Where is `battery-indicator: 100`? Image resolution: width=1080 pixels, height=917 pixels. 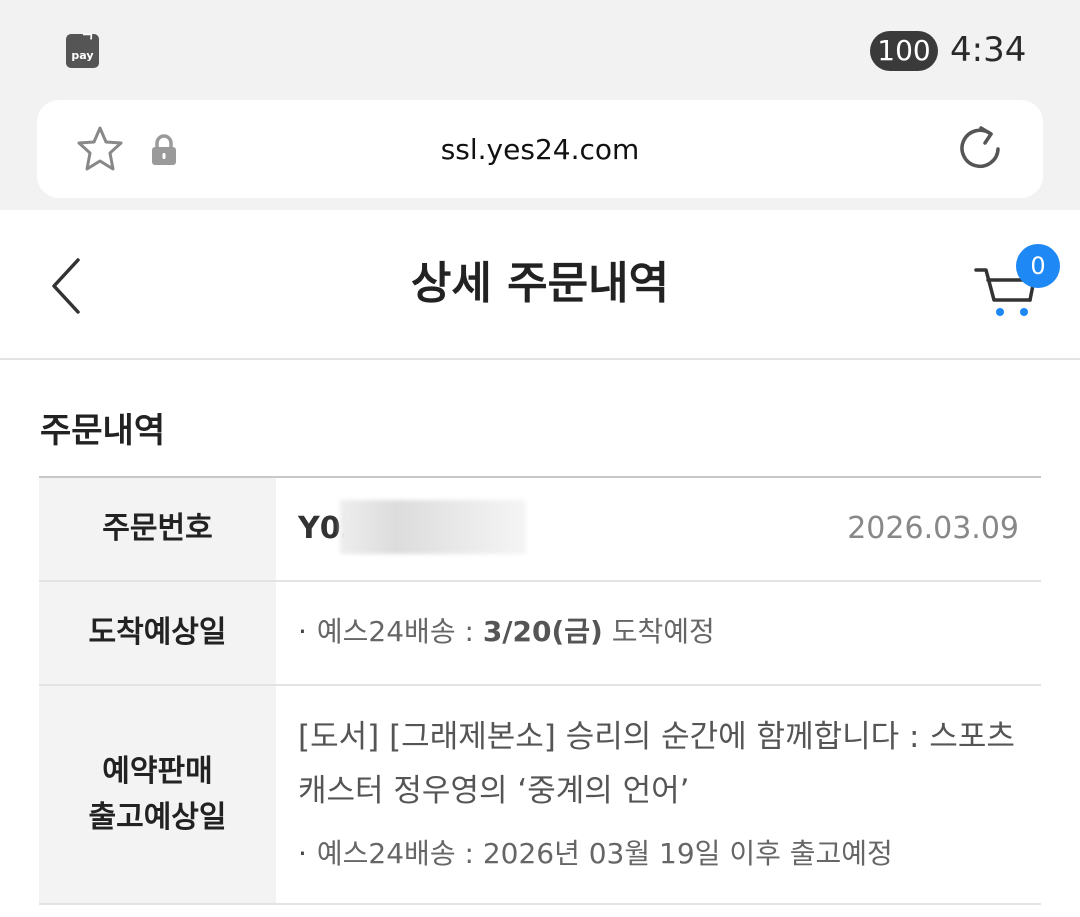 battery-indicator: 100 is located at coordinates (904, 51).